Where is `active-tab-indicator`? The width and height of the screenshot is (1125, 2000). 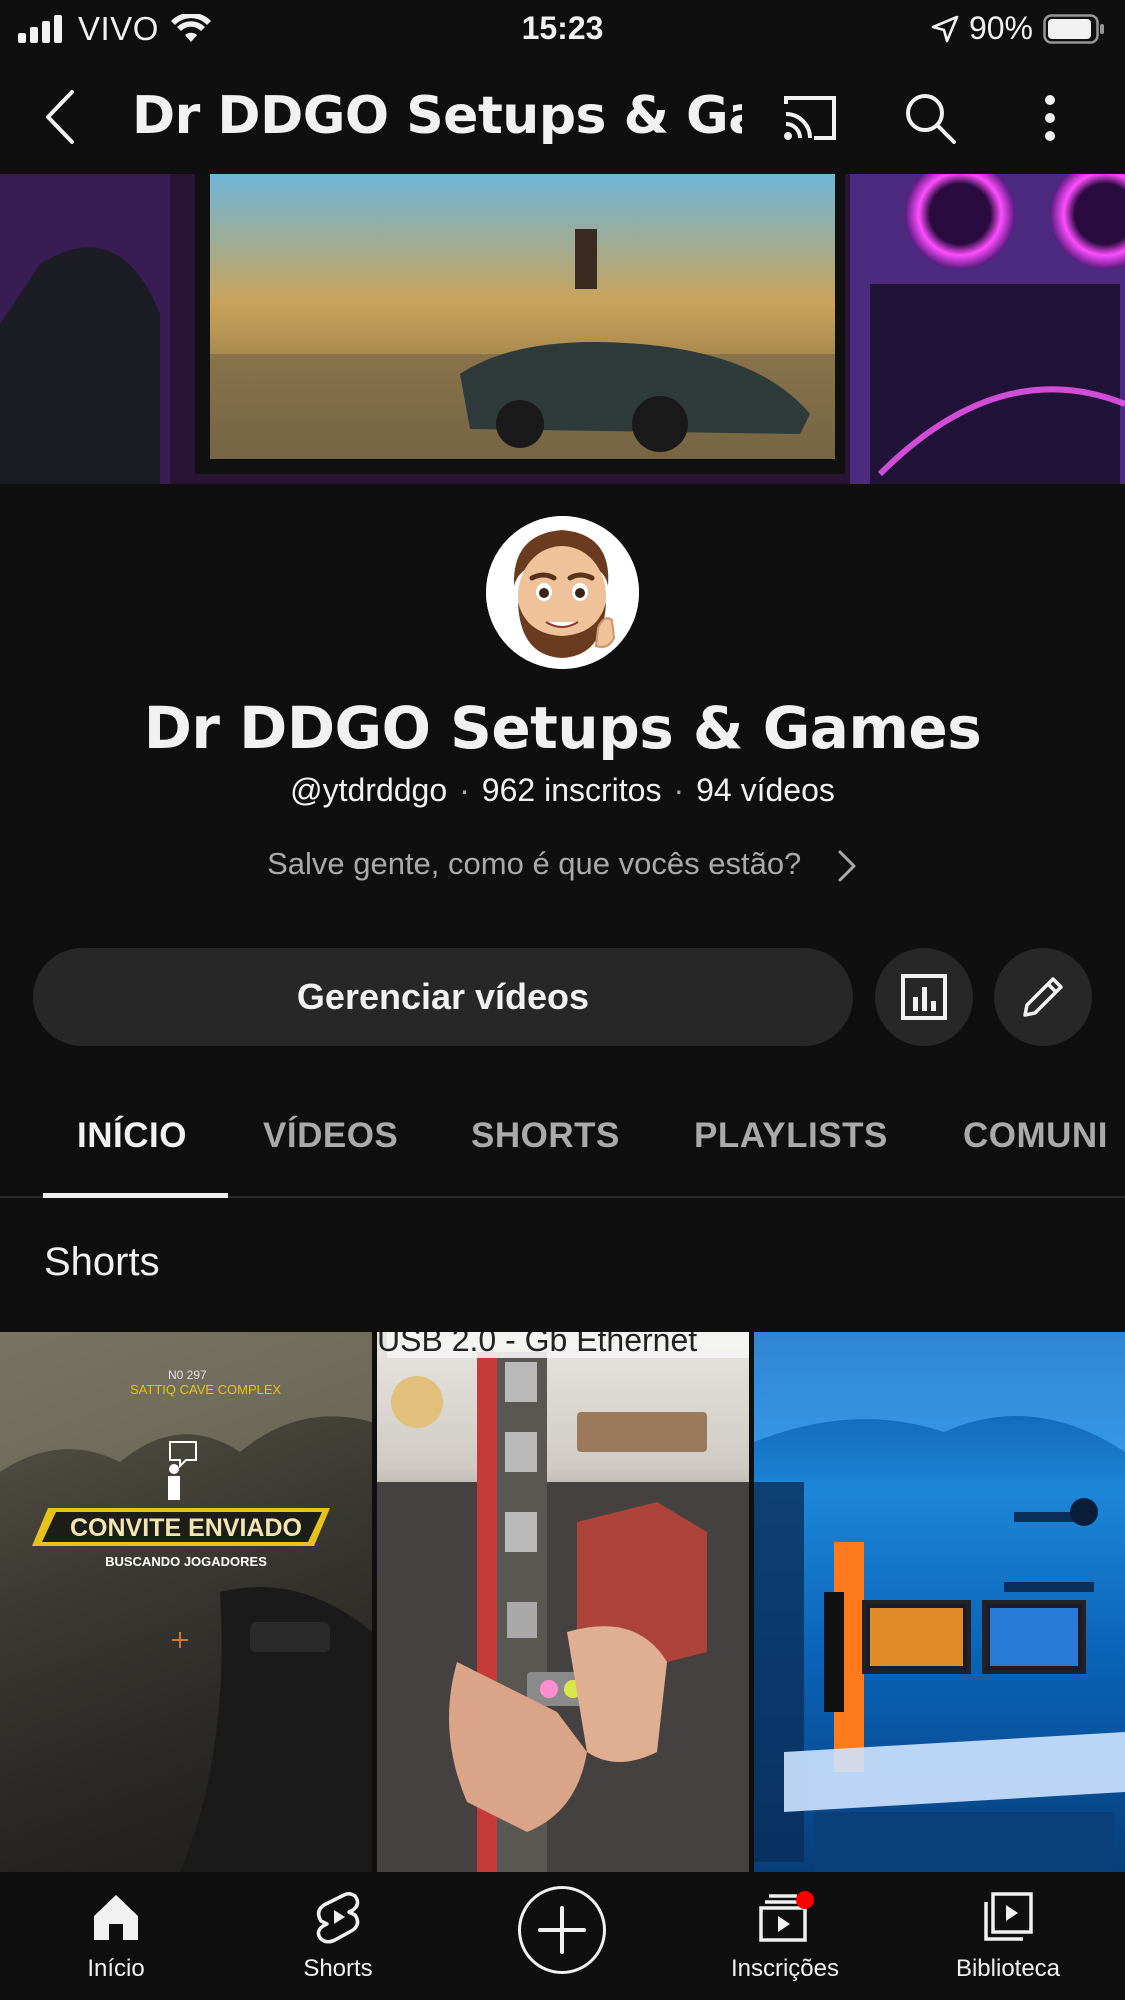 active-tab-indicator is located at coordinates (135, 1195).